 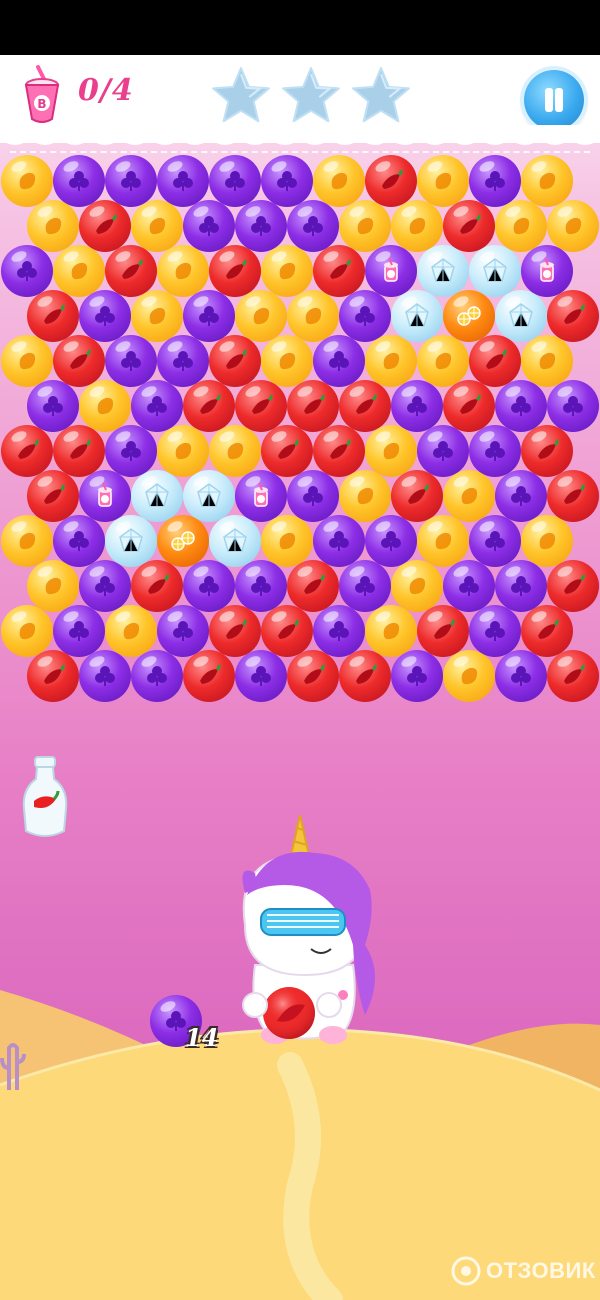 I want to click on orange-bomb-bubble, so click(x=183, y=541).